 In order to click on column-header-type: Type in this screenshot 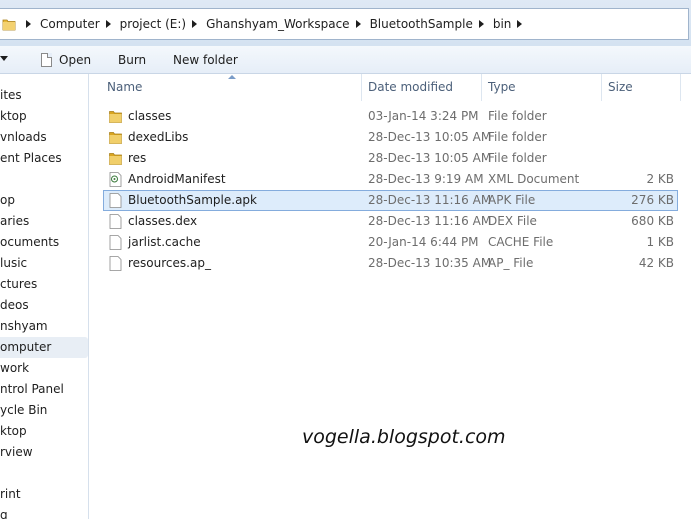, I will do `click(543, 87)`.